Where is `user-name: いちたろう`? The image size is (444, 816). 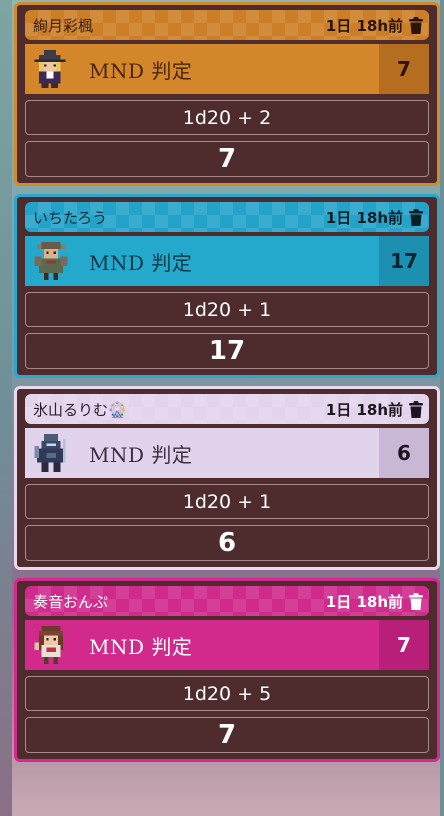
user-name: いちたろう is located at coordinates (70, 217).